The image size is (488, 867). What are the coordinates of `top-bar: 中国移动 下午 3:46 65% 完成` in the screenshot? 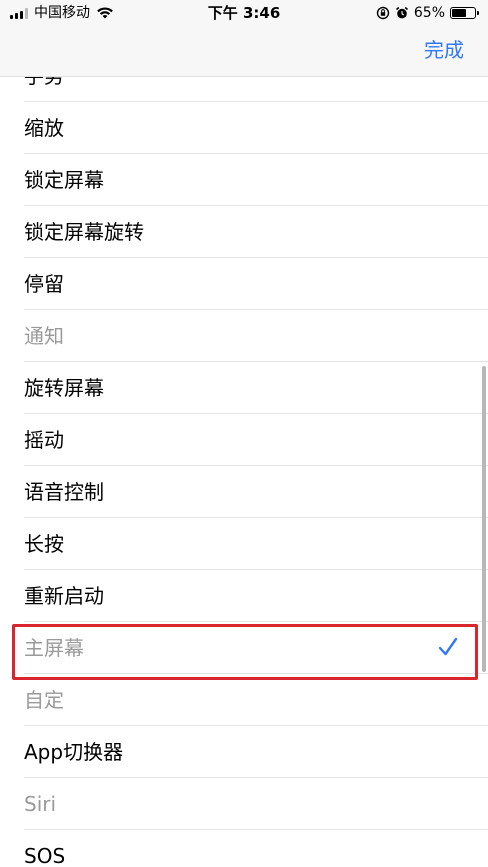 It's located at (244, 38).